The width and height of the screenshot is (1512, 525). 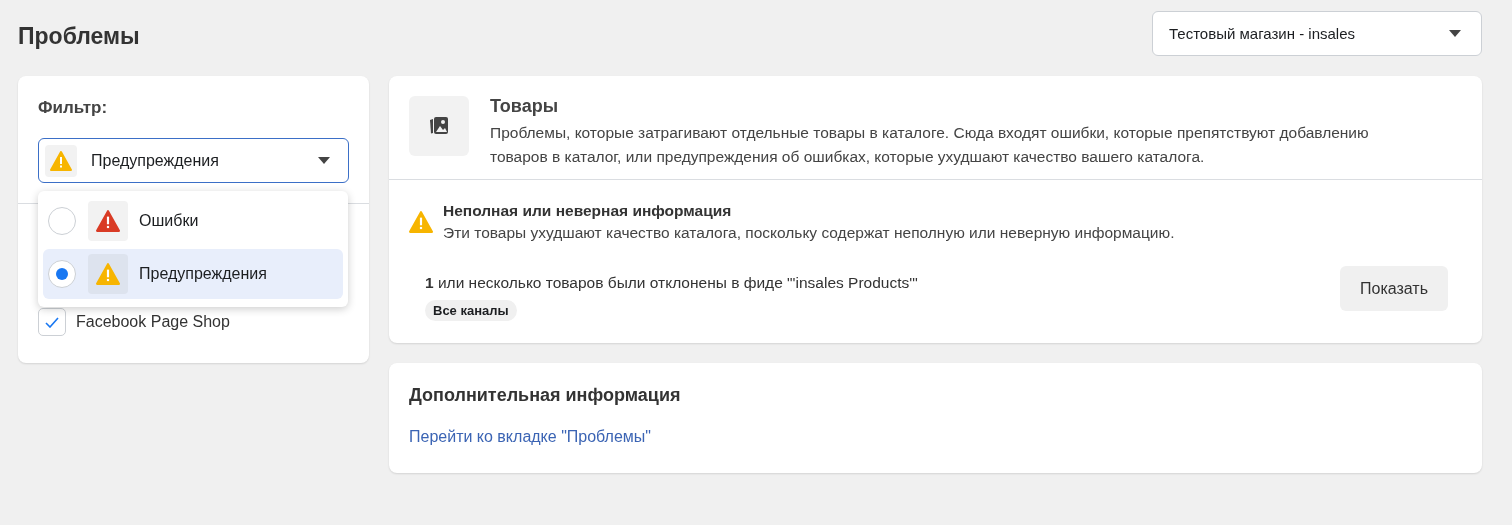 What do you see at coordinates (545, 395) in the screenshot?
I see `card-title: Дополнительная информация` at bounding box center [545, 395].